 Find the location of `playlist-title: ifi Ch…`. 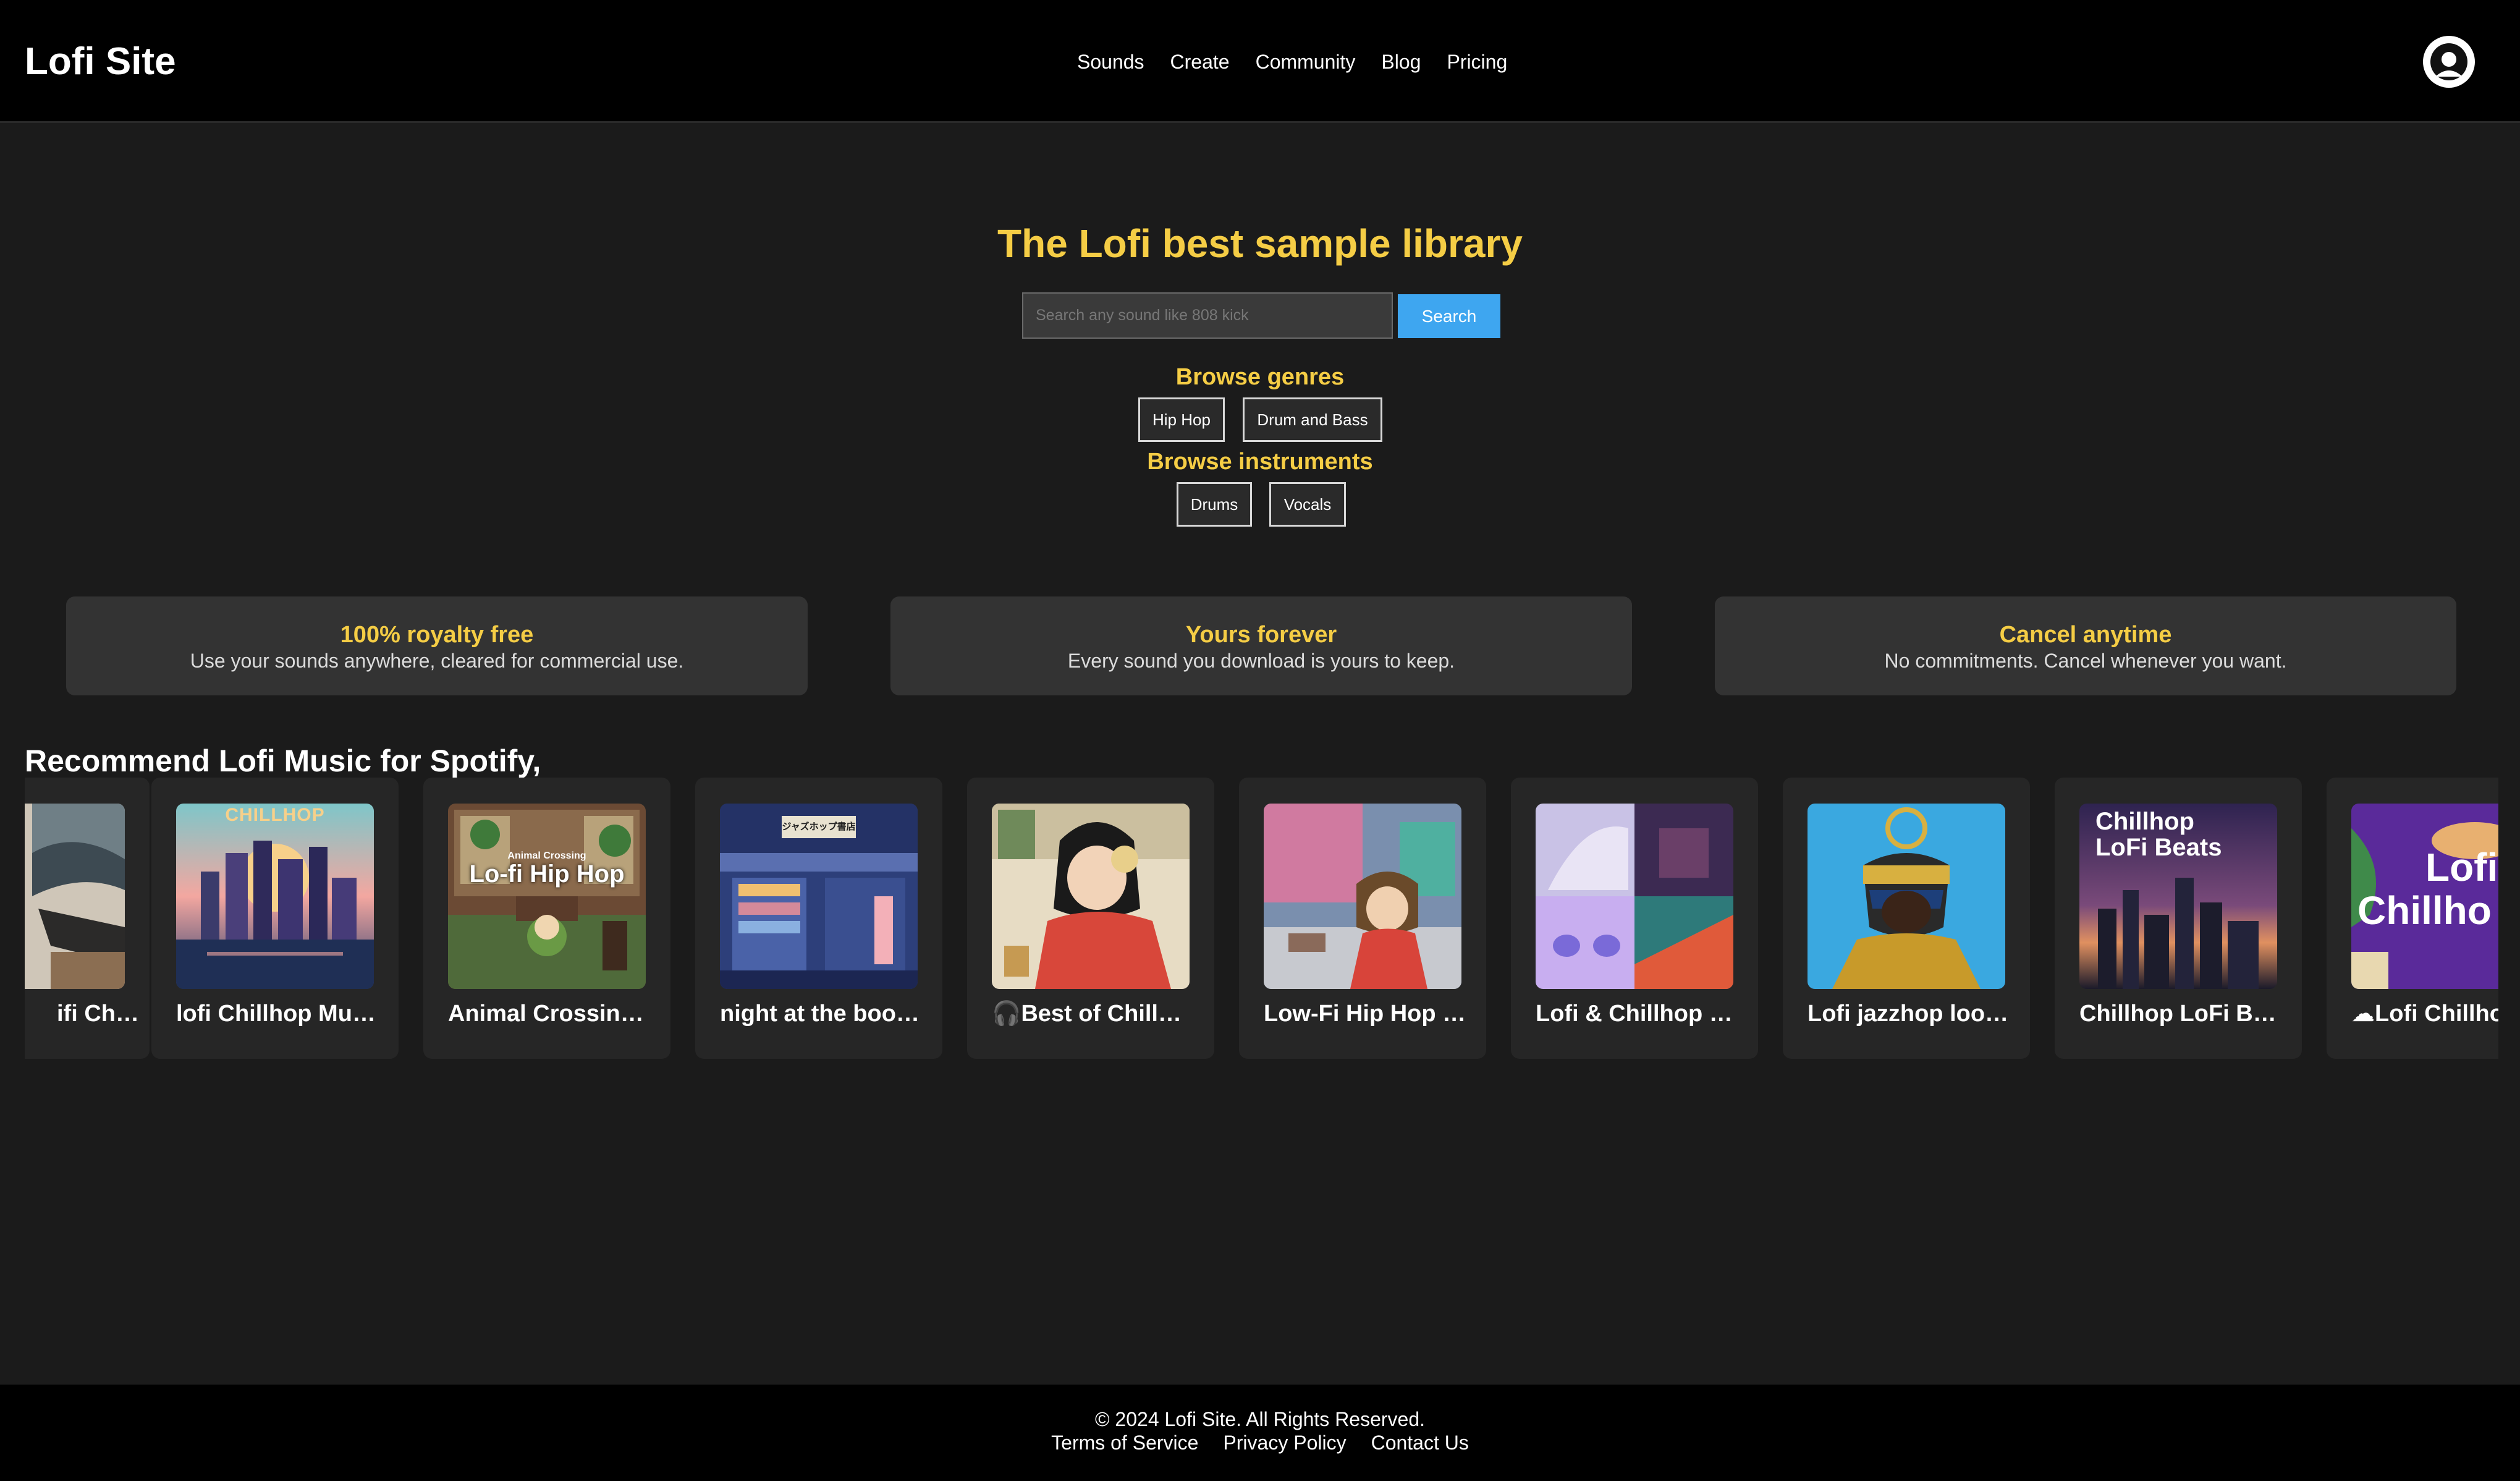

playlist-title: ifi Ch… is located at coordinates (98, 1014).